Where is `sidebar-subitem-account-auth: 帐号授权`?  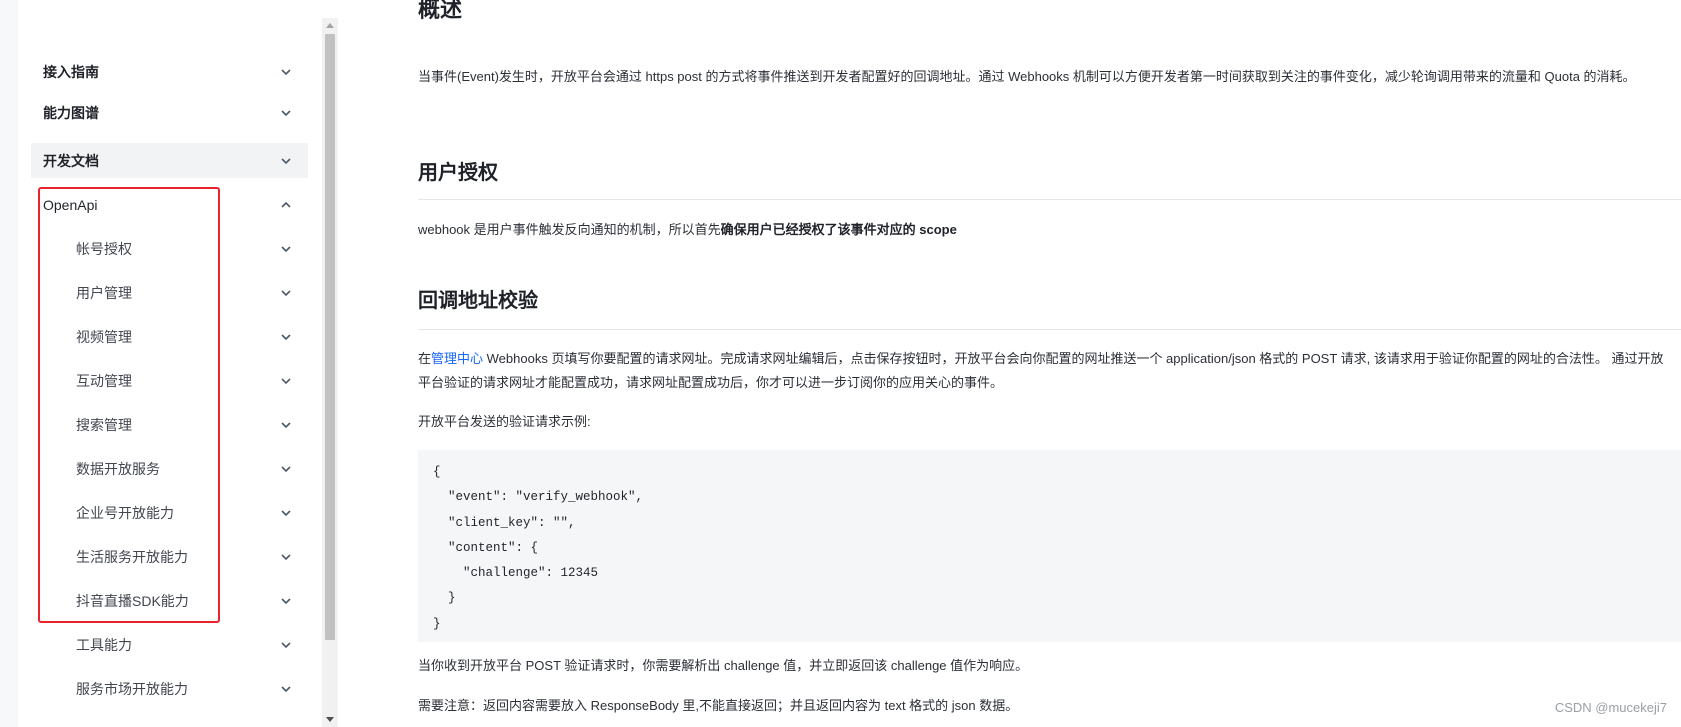
sidebar-subitem-account-auth: 帐号授权 is located at coordinates (169, 249).